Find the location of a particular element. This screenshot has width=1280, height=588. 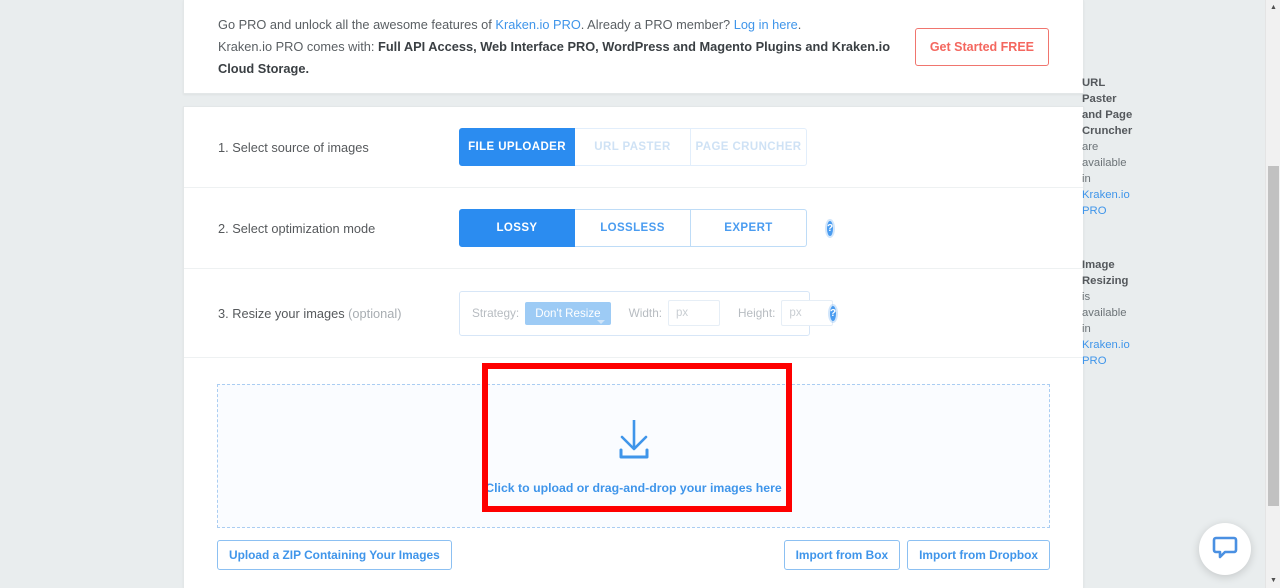

height-label: Height: is located at coordinates (757, 313).